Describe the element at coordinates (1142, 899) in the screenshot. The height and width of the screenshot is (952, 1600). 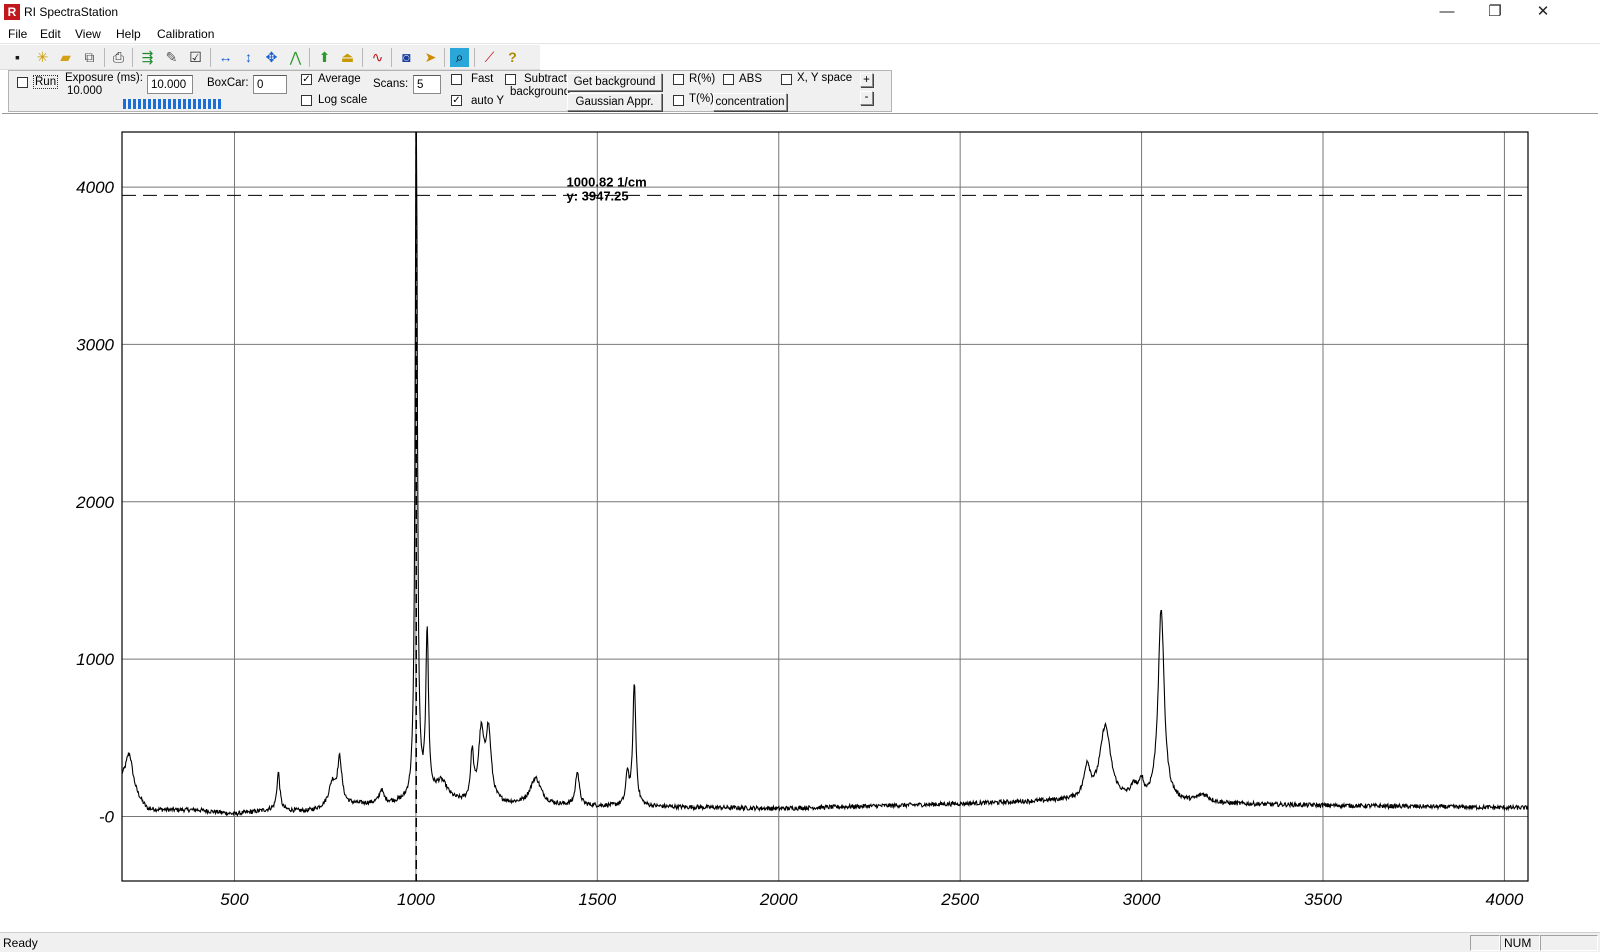
I see `x-tick-label: 3000` at that location.